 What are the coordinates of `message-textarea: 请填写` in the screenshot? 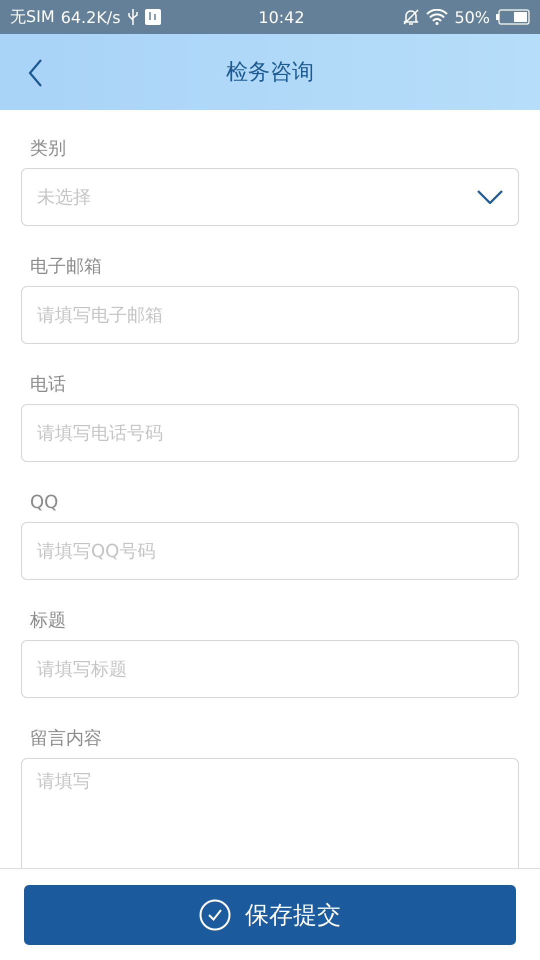 It's located at (270, 813).